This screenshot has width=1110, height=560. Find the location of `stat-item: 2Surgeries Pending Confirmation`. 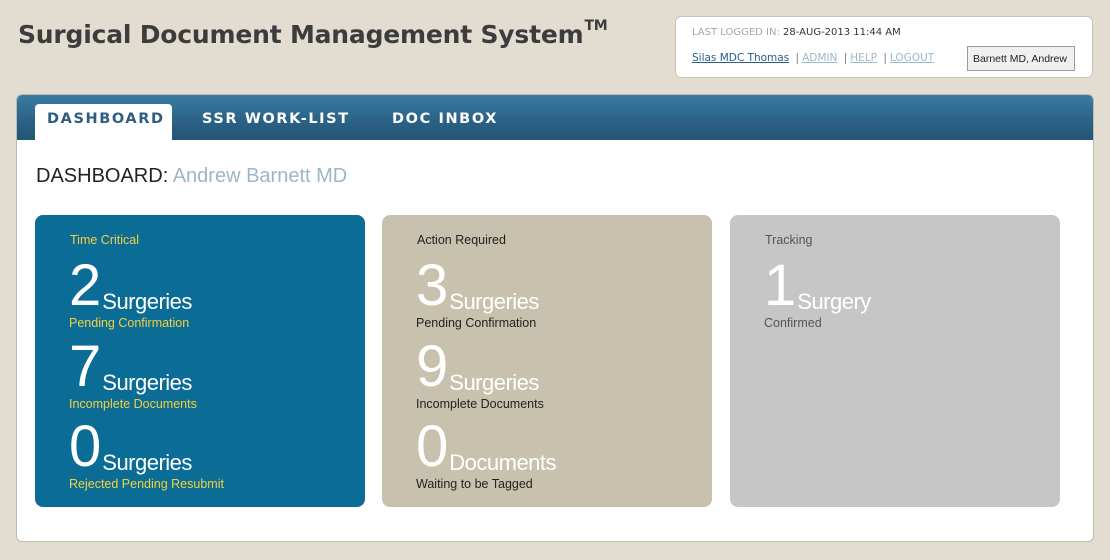

stat-item: 2Surgeries Pending Confirmation is located at coordinates (130, 292).